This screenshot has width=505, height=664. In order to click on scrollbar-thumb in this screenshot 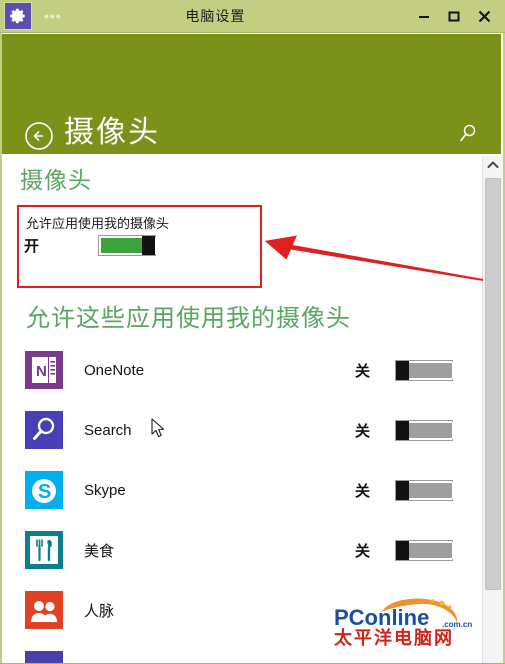, I will do `click(493, 384)`.